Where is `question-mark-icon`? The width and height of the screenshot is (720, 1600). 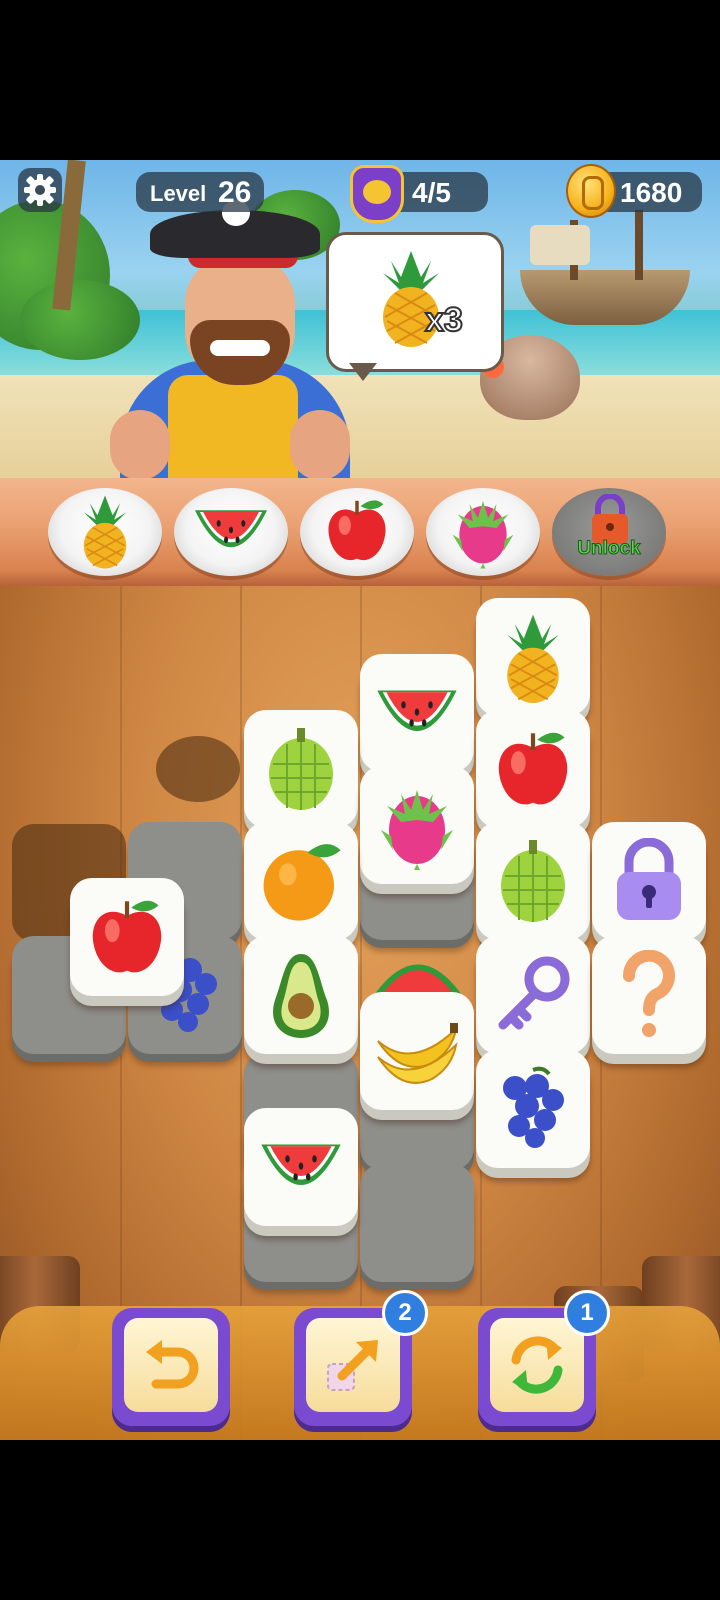 question-mark-icon is located at coordinates (648, 993).